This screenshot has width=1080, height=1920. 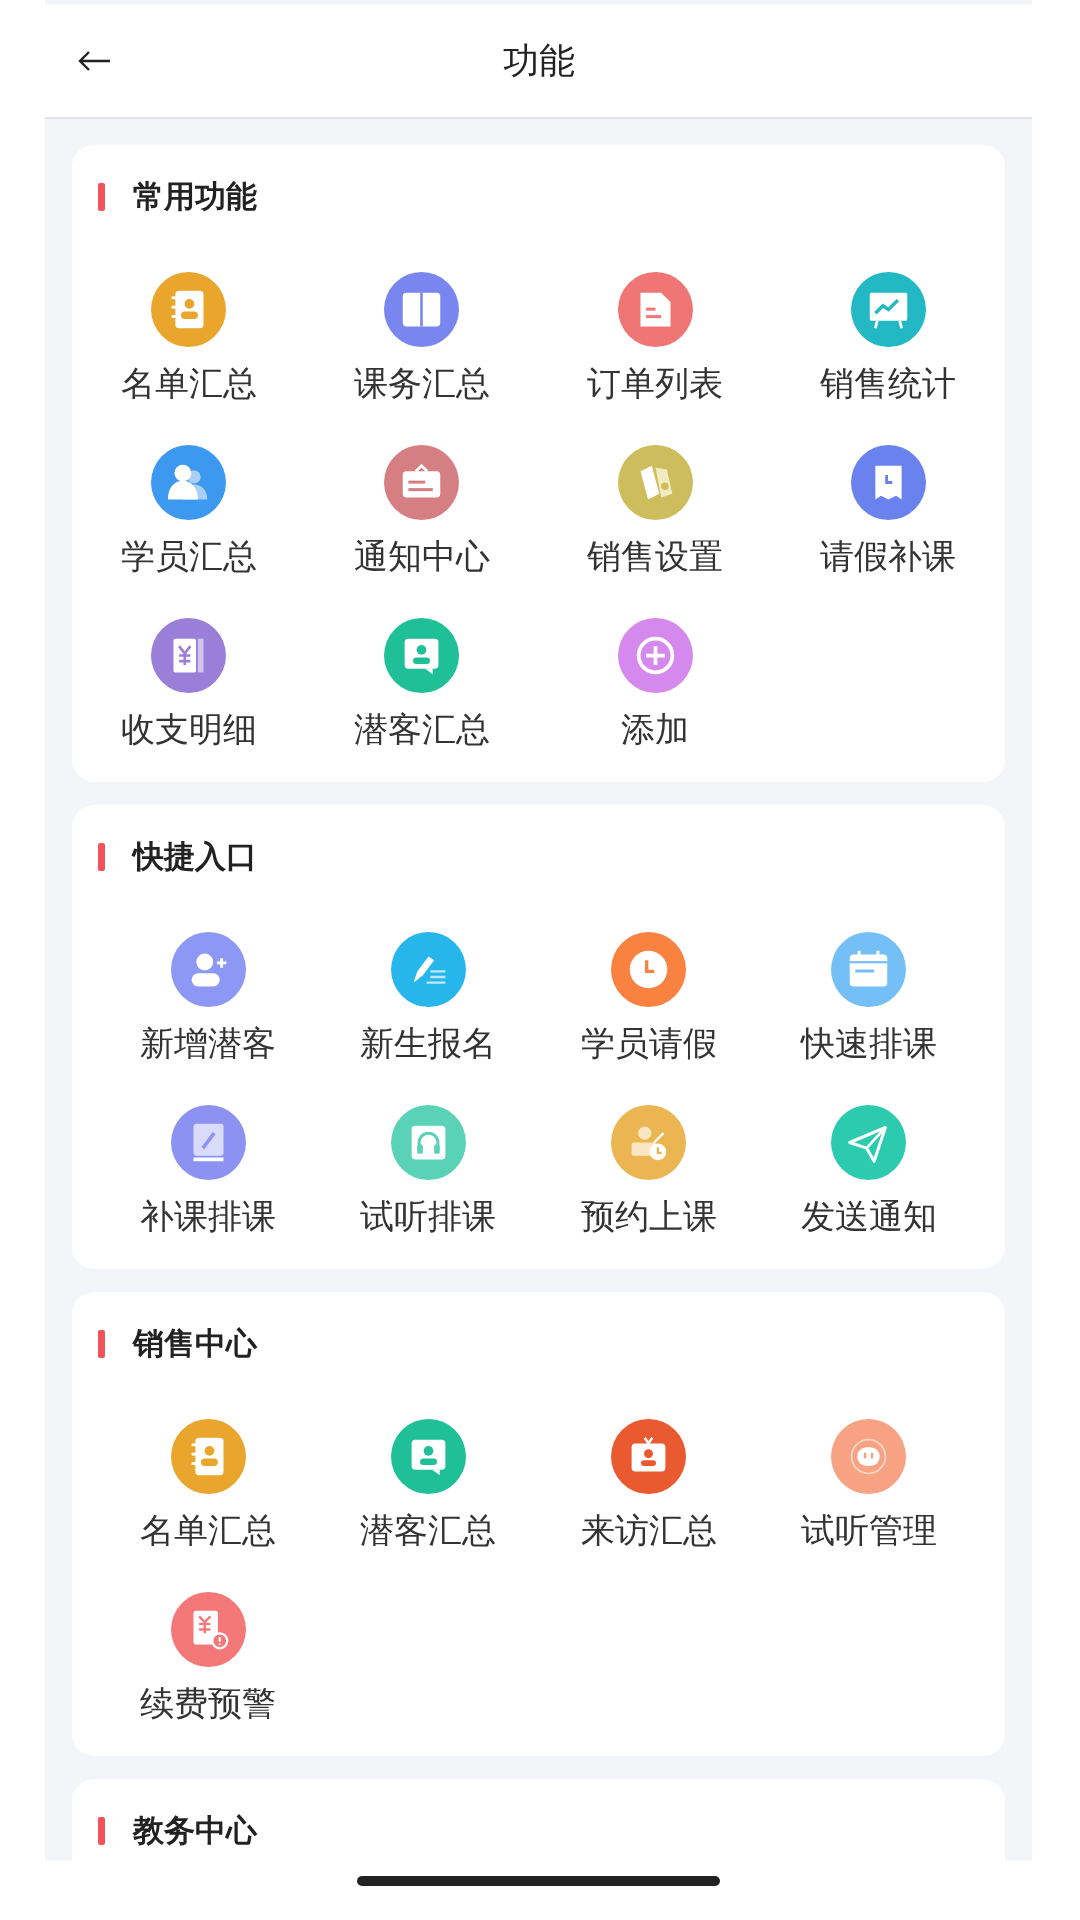 What do you see at coordinates (189, 510) in the screenshot?
I see `menu-item: 学员汇总` at bounding box center [189, 510].